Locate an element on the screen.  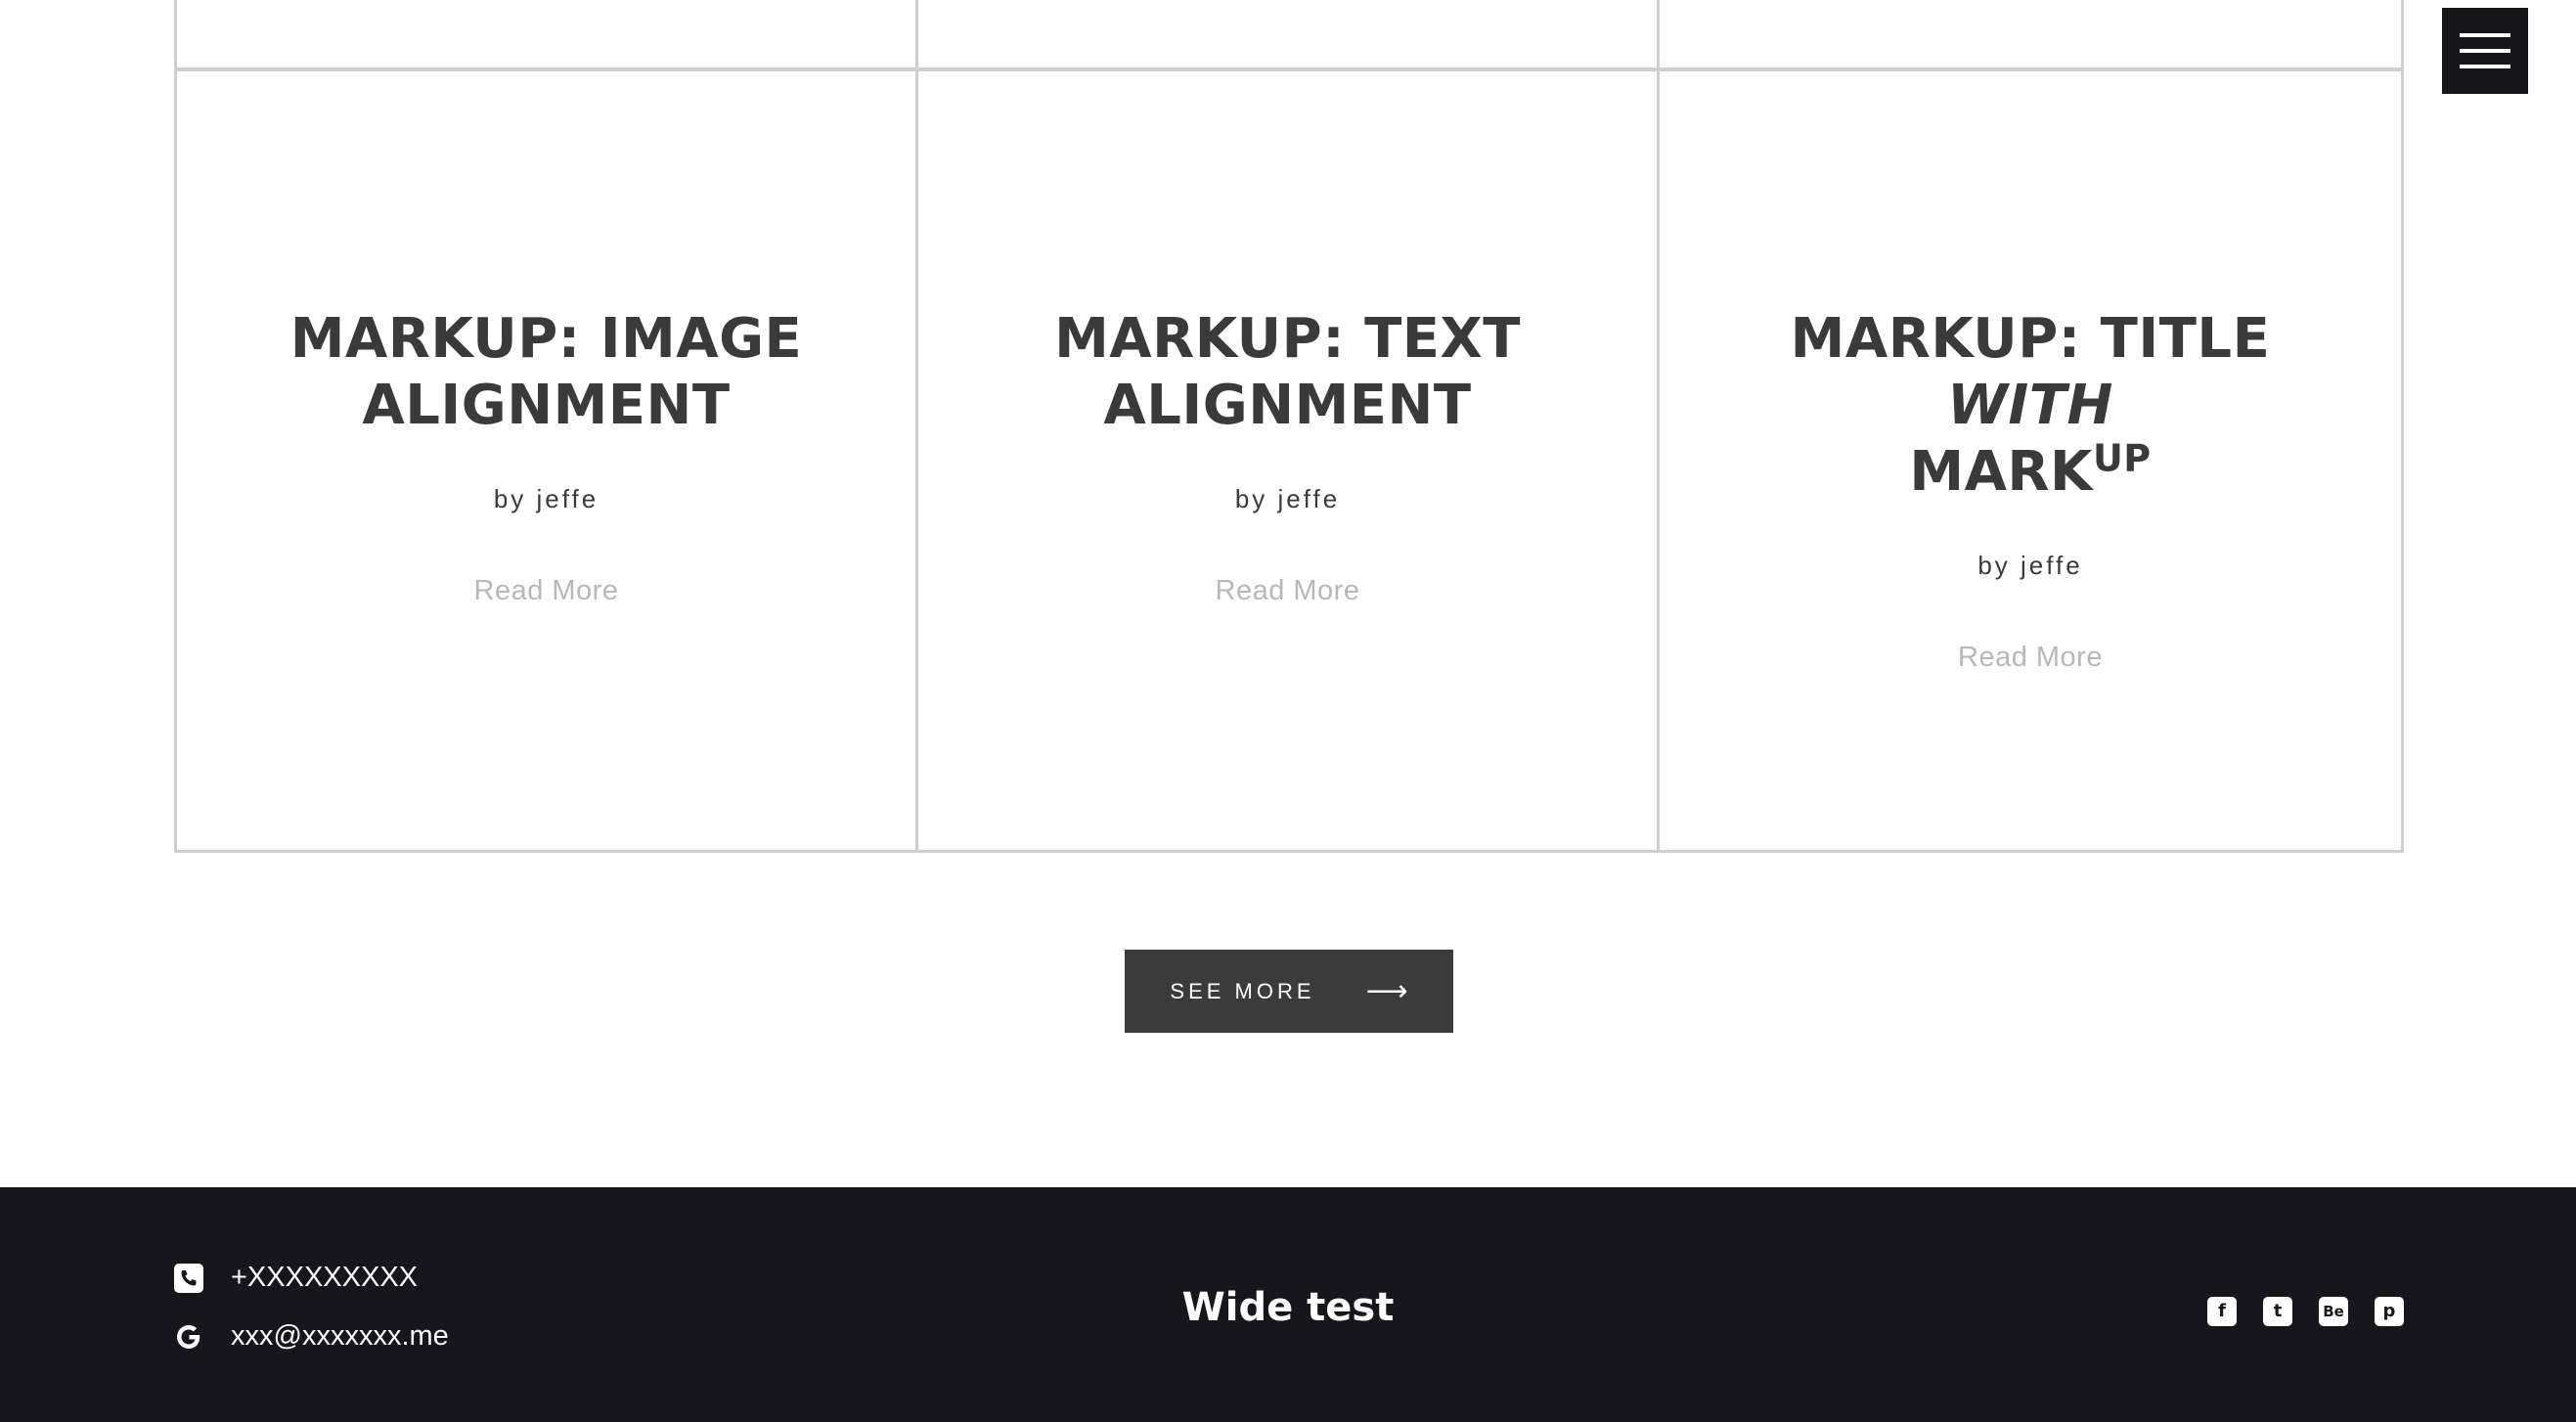
previous-cards-row is located at coordinates (1289, 35).